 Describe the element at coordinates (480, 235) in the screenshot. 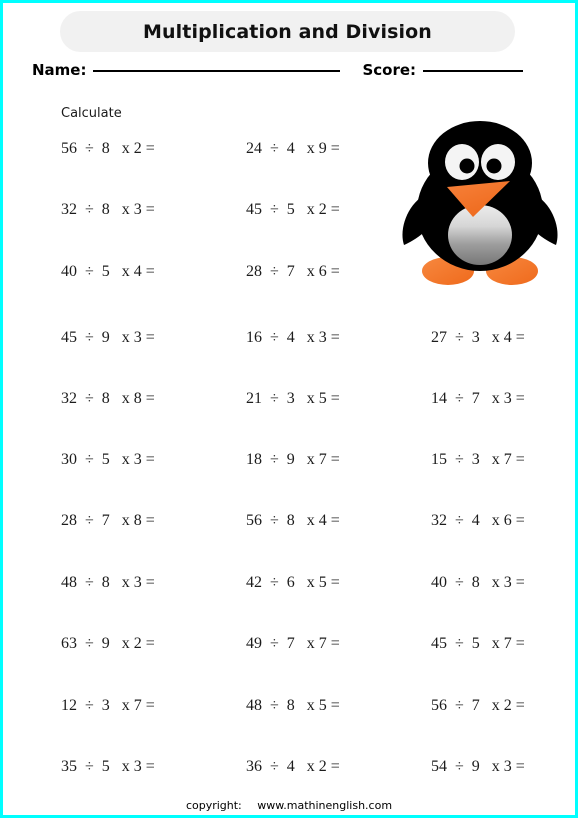

I see `penguin-belly` at that location.